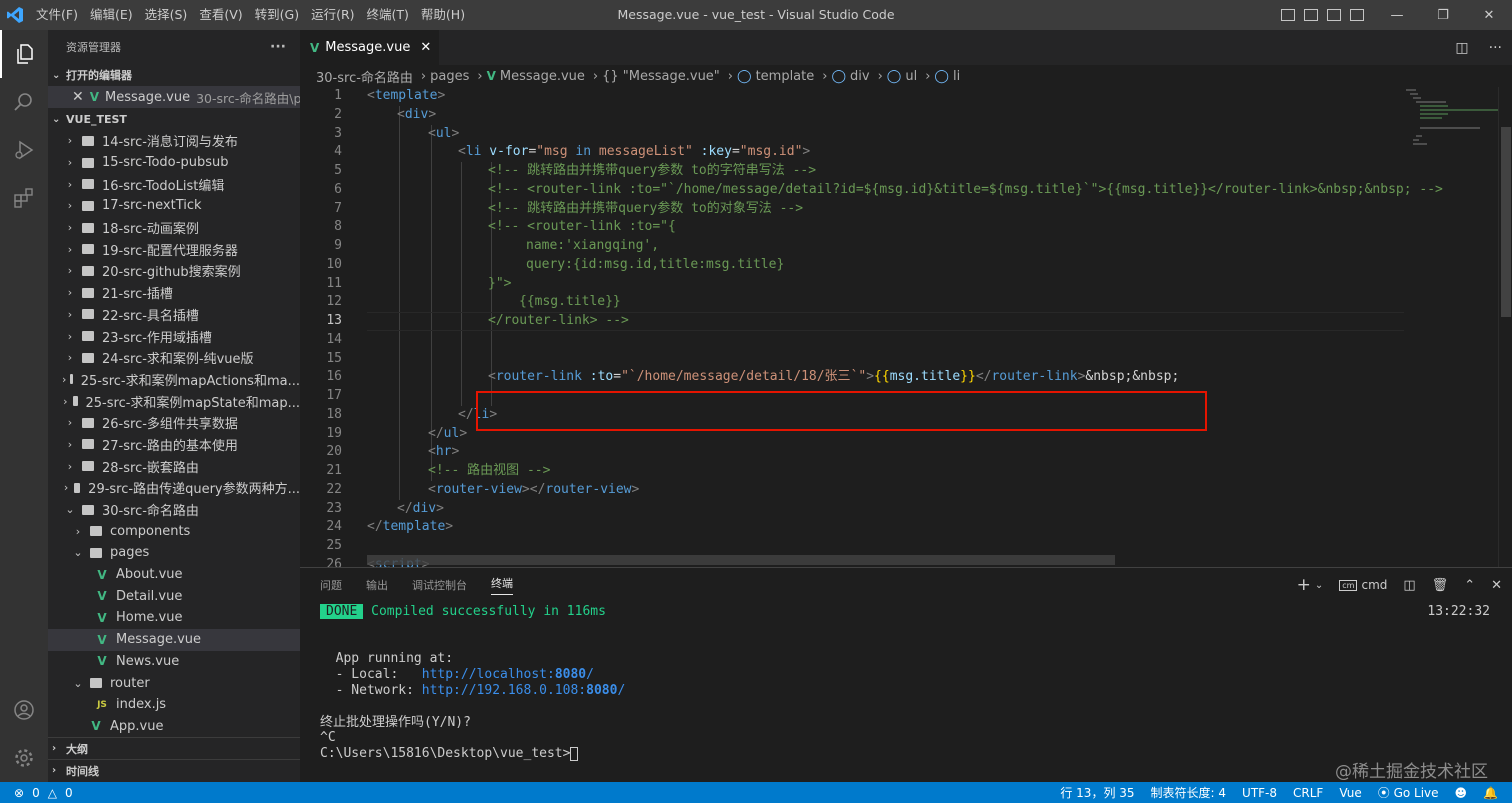 This screenshot has width=1512, height=803. Describe the element at coordinates (24, 758) in the screenshot. I see `settings-gear-icon` at that location.